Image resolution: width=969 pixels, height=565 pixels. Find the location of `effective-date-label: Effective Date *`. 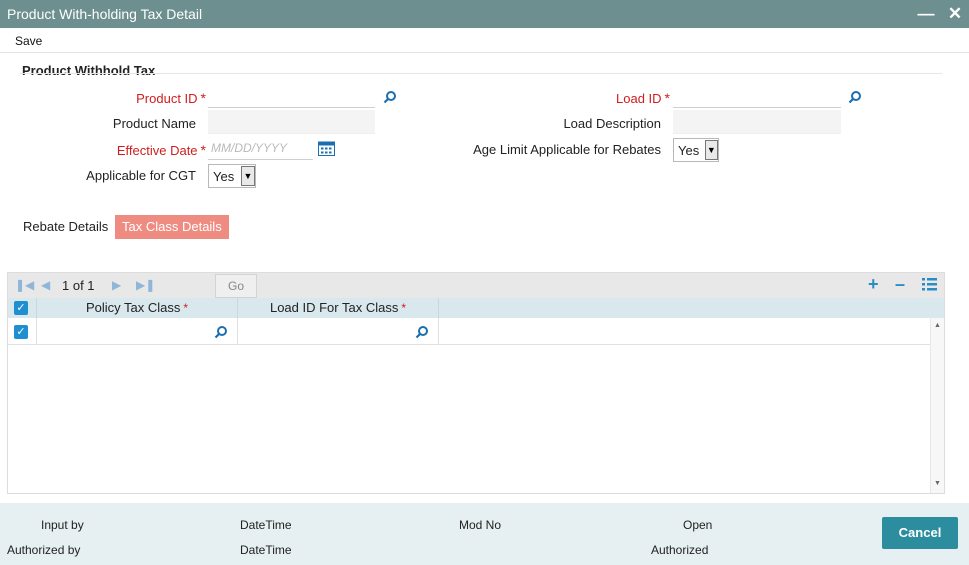

effective-date-label: Effective Date * is located at coordinates (161, 150).